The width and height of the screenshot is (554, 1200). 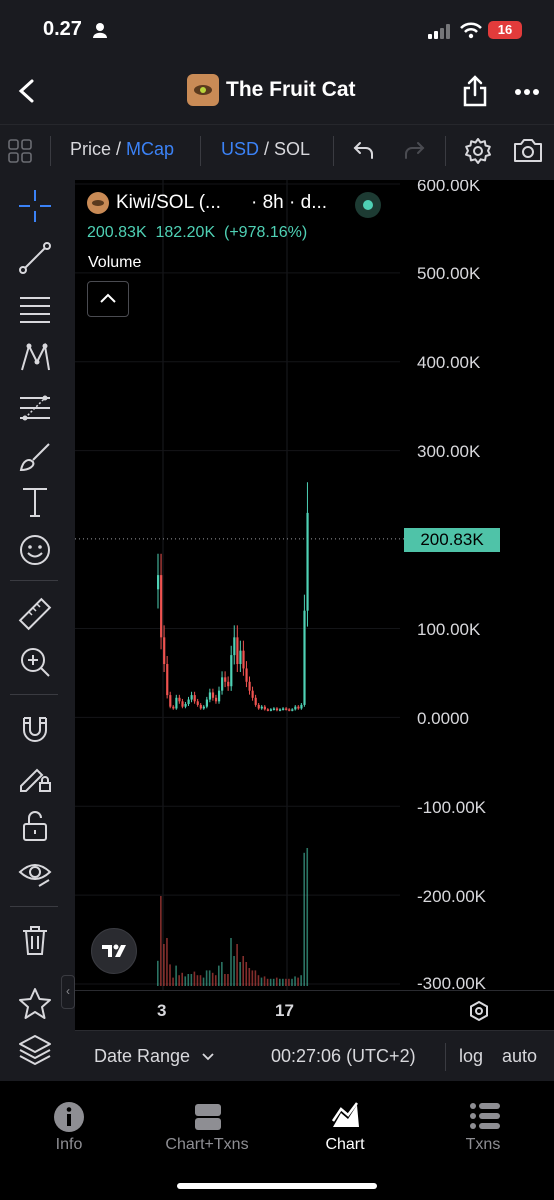 I want to click on fib-retracement-icon, so click(x=35, y=408).